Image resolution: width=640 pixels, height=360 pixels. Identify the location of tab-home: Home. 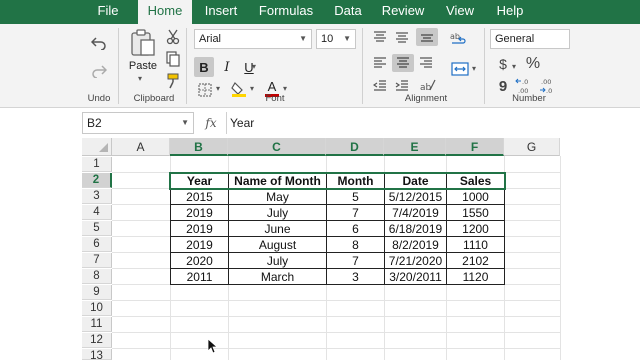
(165, 12).